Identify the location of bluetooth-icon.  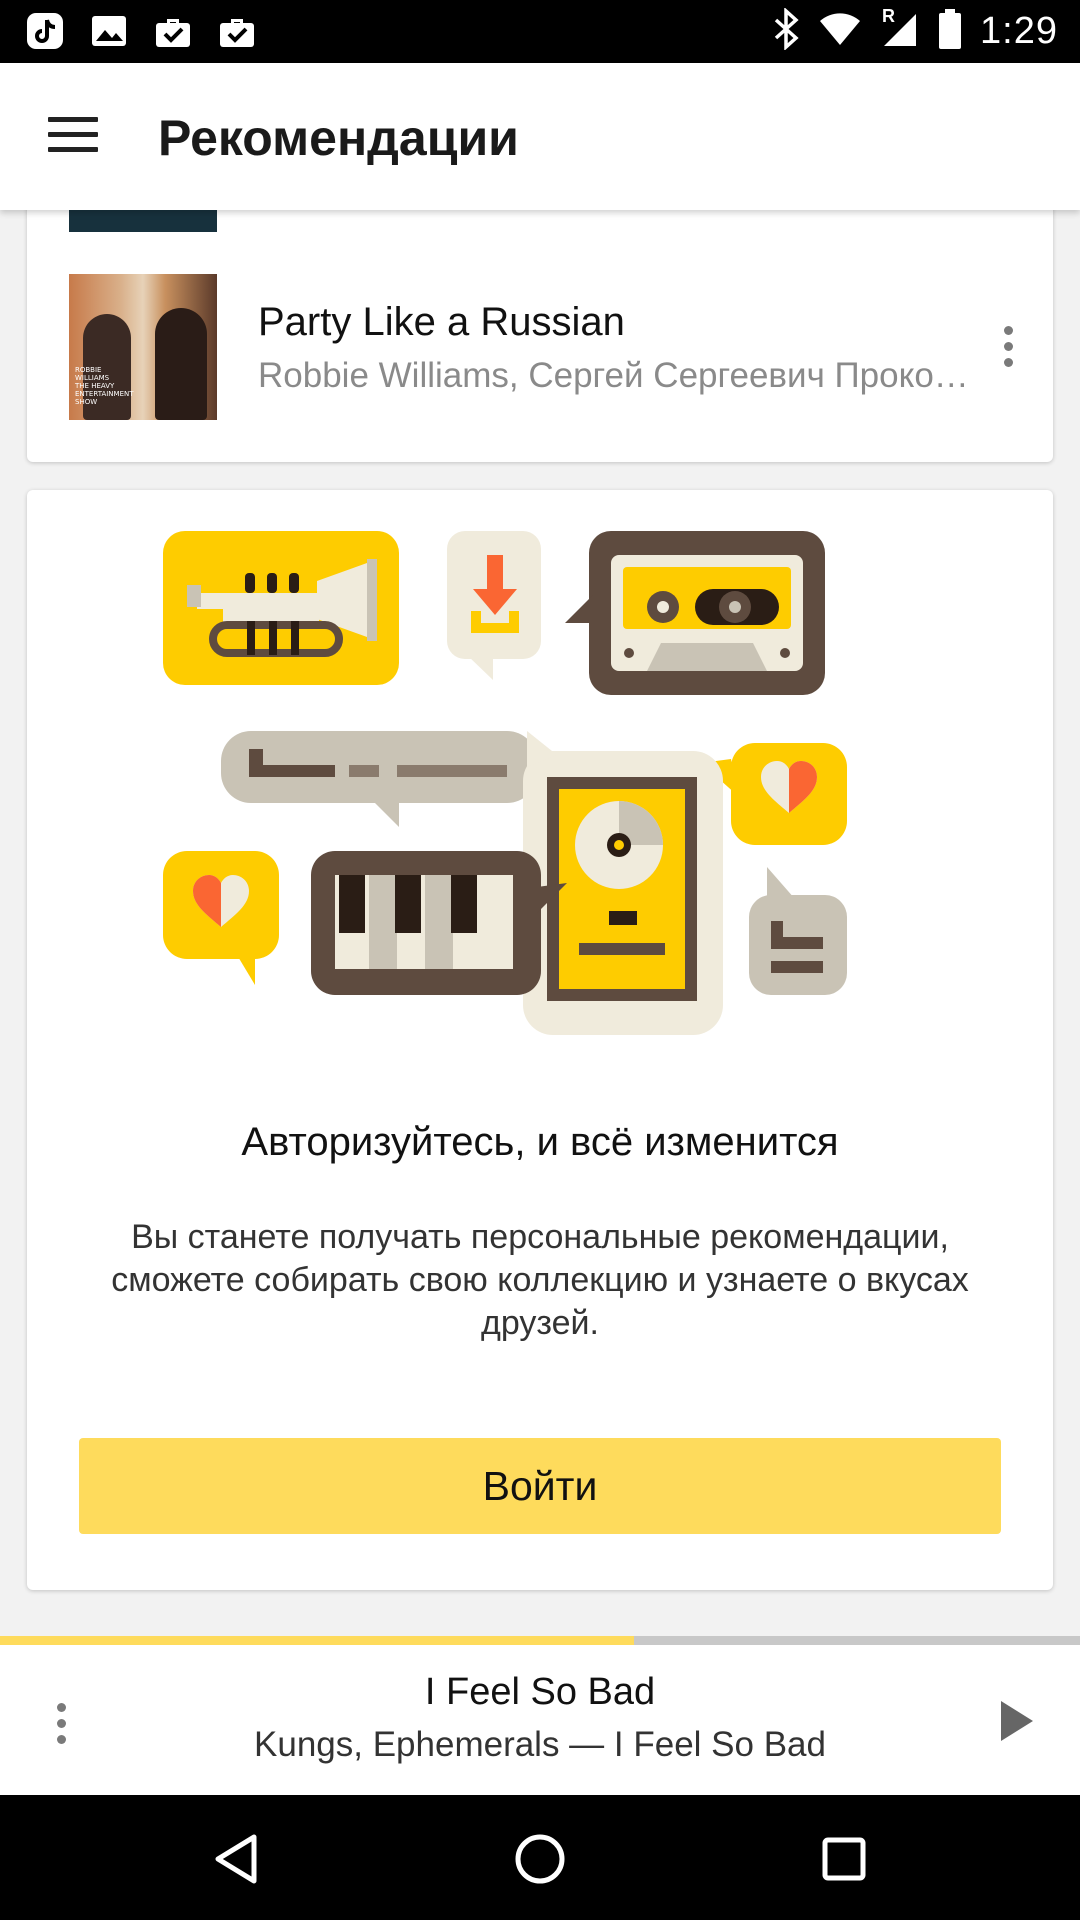
(786, 31).